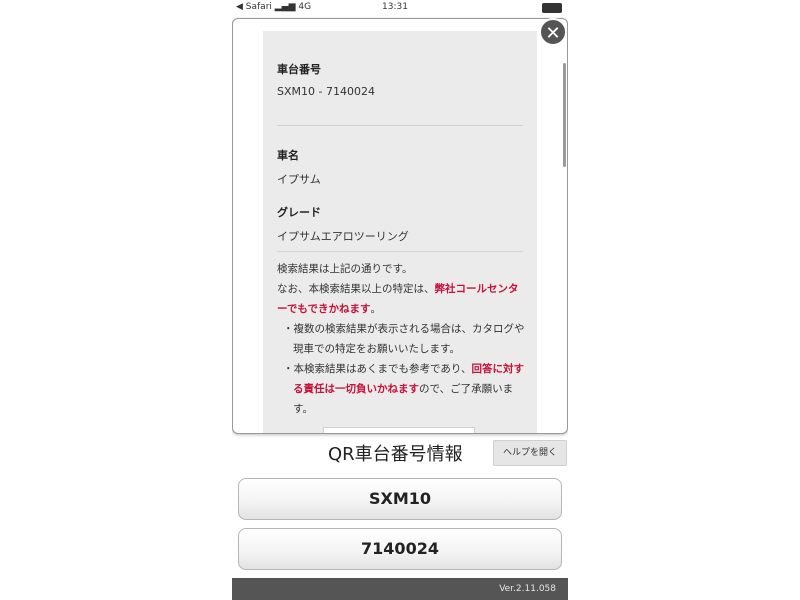  What do you see at coordinates (400, 499) in the screenshot?
I see `model-code-button: SXM10` at bounding box center [400, 499].